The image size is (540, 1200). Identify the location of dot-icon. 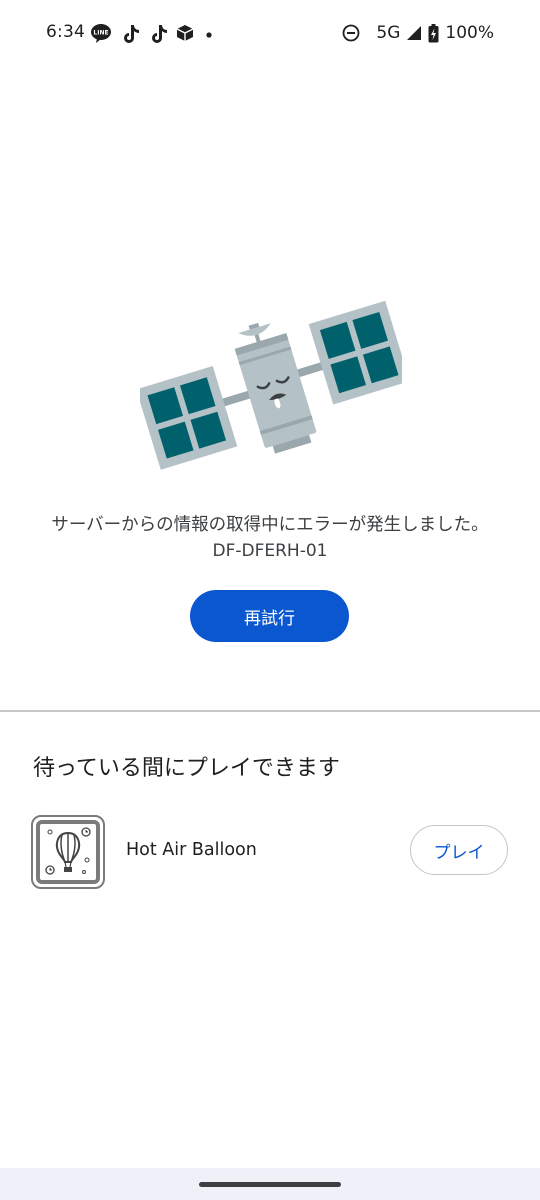
(209, 35).